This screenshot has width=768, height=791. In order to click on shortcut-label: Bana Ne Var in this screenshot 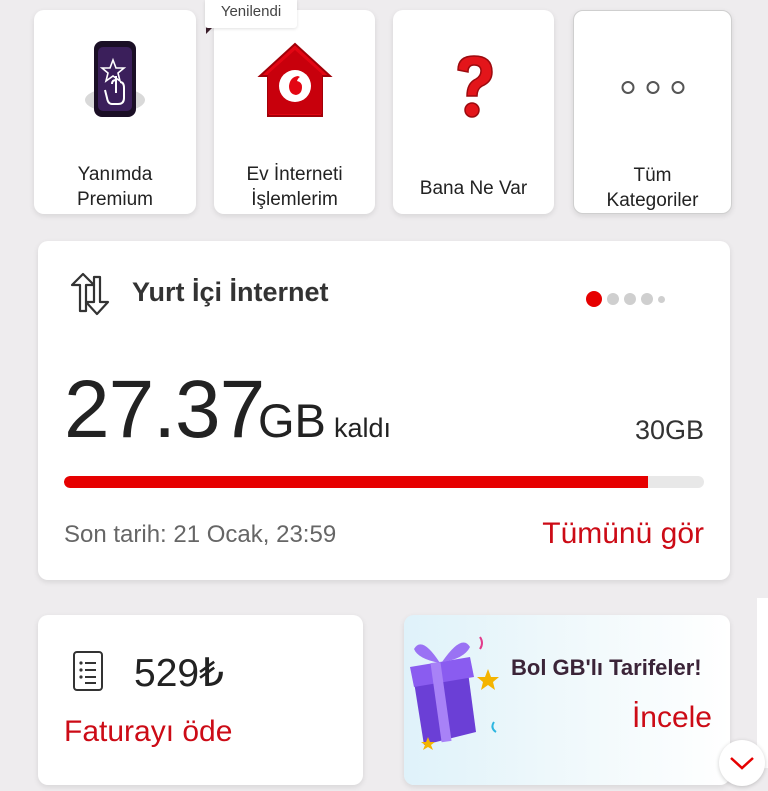, I will do `click(473, 188)`.